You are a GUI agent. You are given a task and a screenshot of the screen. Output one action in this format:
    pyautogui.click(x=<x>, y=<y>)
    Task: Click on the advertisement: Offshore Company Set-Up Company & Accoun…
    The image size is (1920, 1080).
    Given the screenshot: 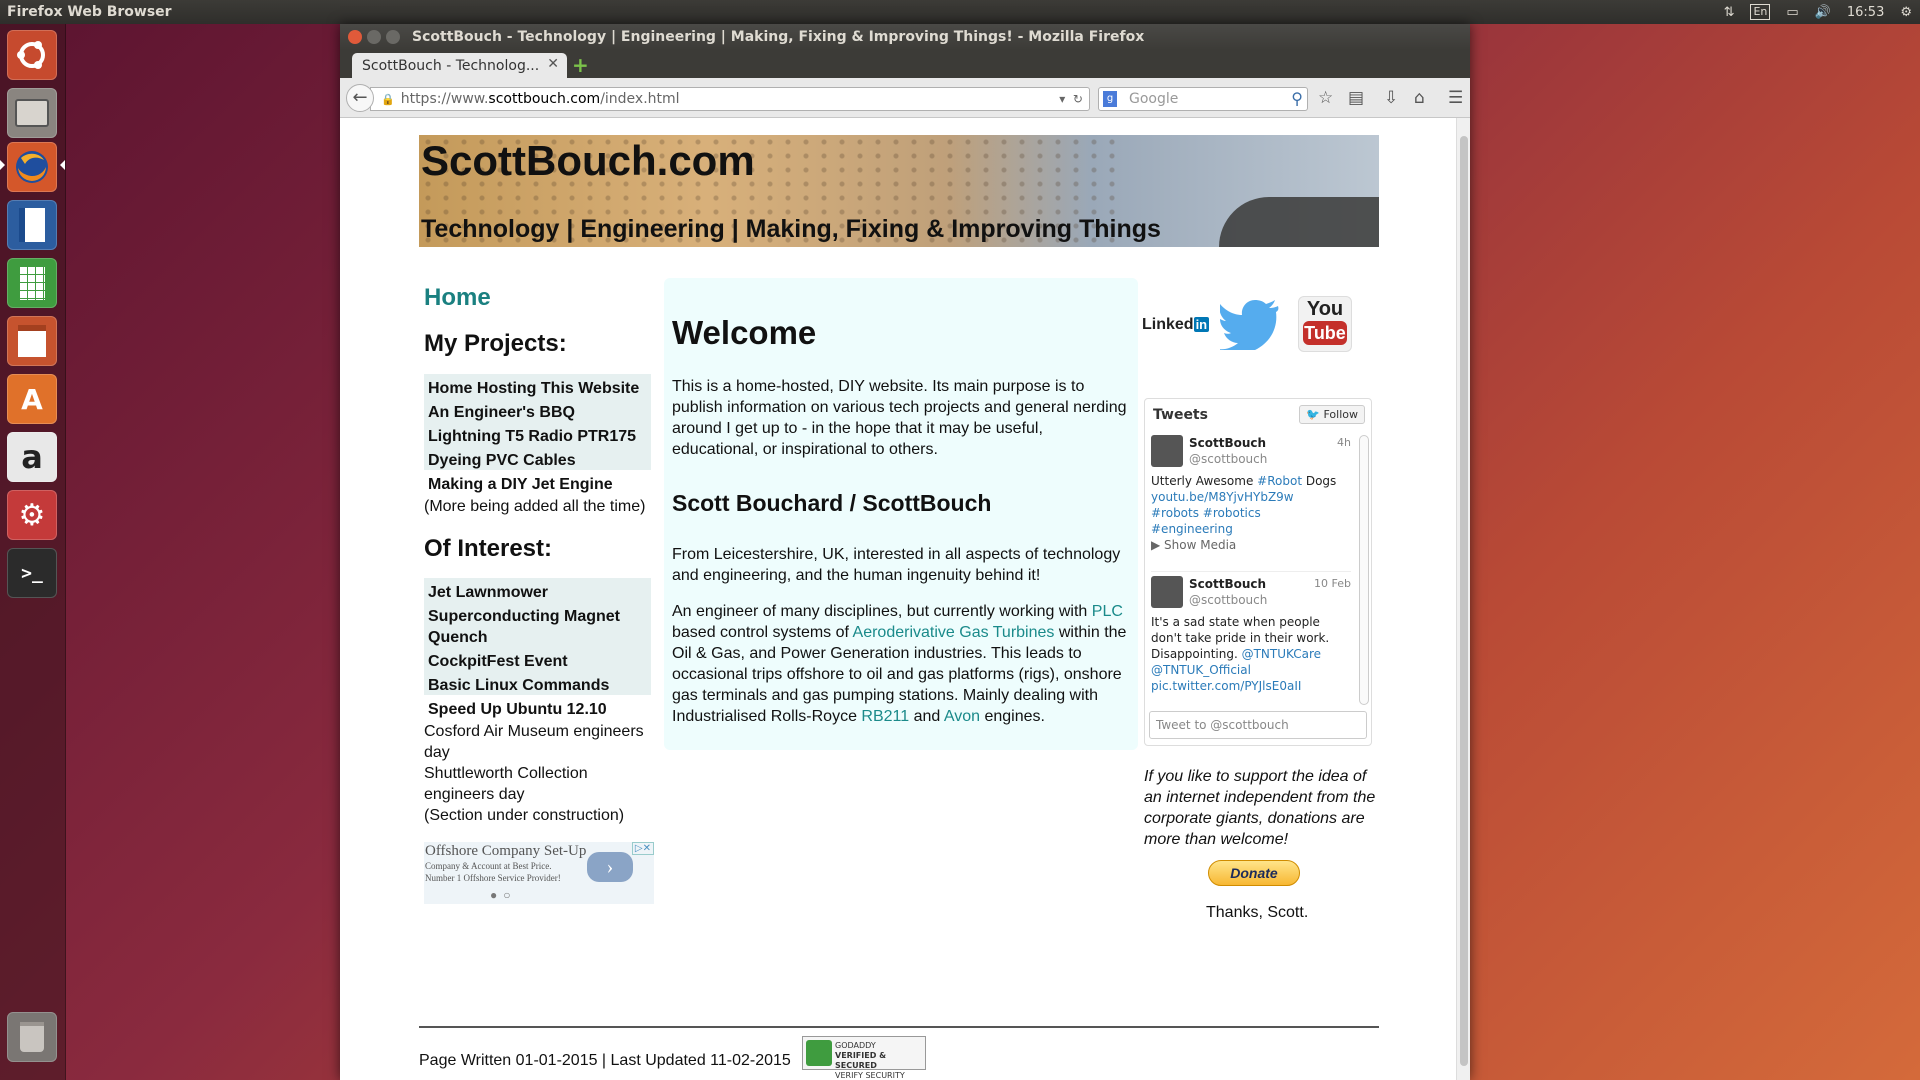 What is the action you would take?
    pyautogui.click(x=539, y=873)
    